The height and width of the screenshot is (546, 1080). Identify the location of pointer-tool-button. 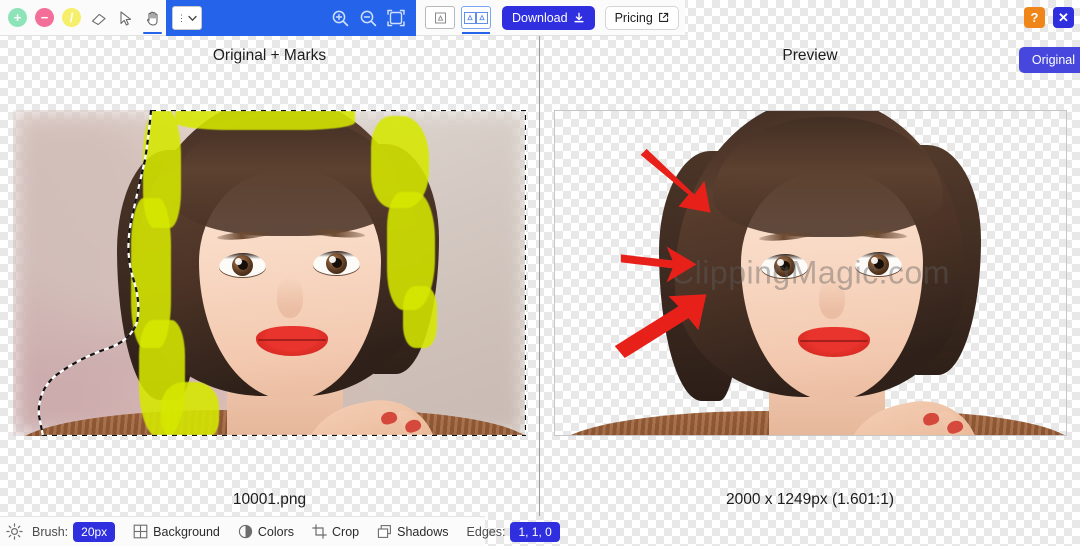
(125, 18).